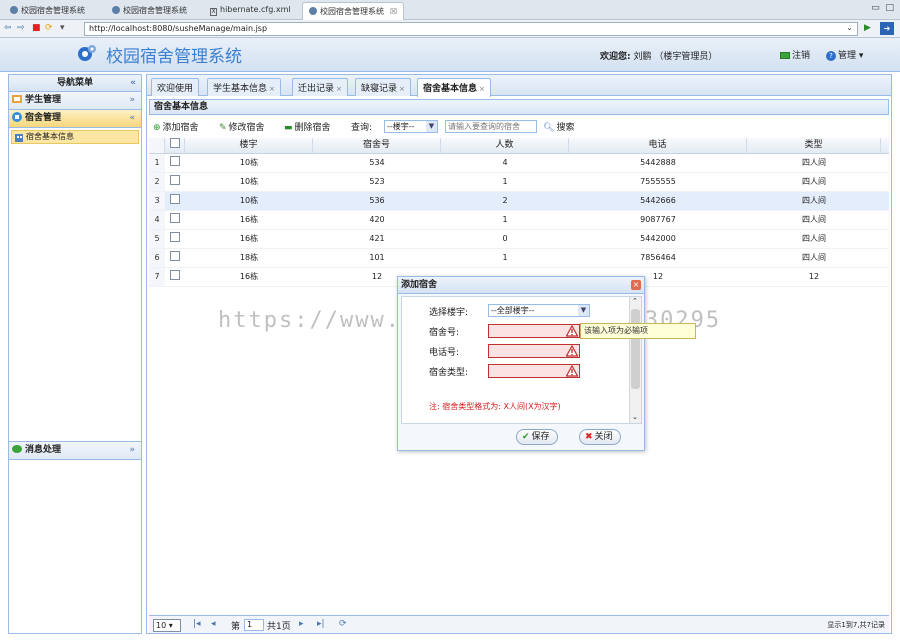 Image resolution: width=900 pixels, height=640 pixels. Describe the element at coordinates (75, 101) in the screenshot. I see `sidebar-section-students: 学生管理 »` at that location.